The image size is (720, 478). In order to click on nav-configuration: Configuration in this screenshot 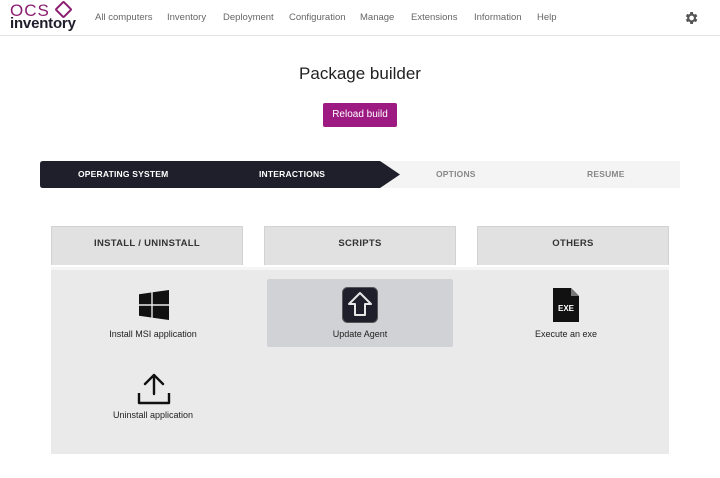, I will do `click(317, 17)`.